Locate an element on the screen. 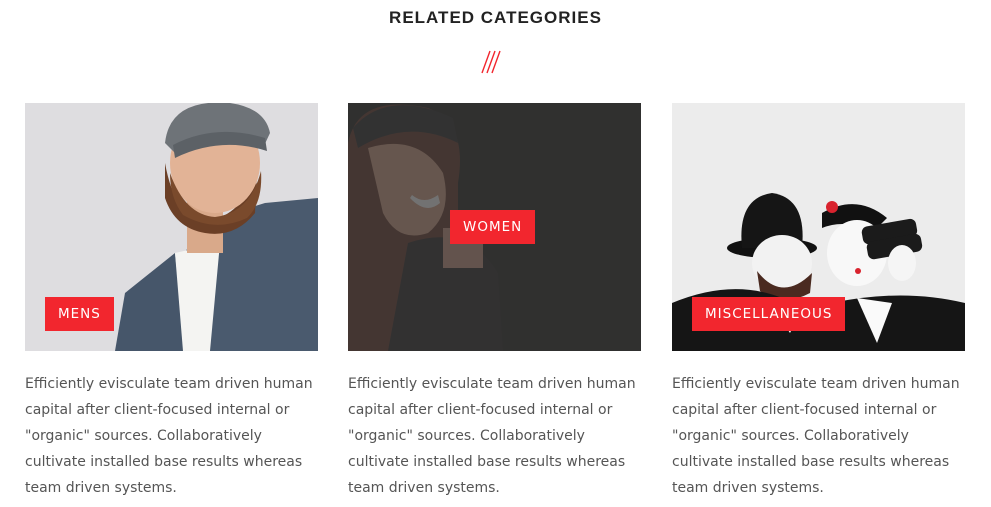  man-with-beanie-photo: MENS is located at coordinates (171, 227).